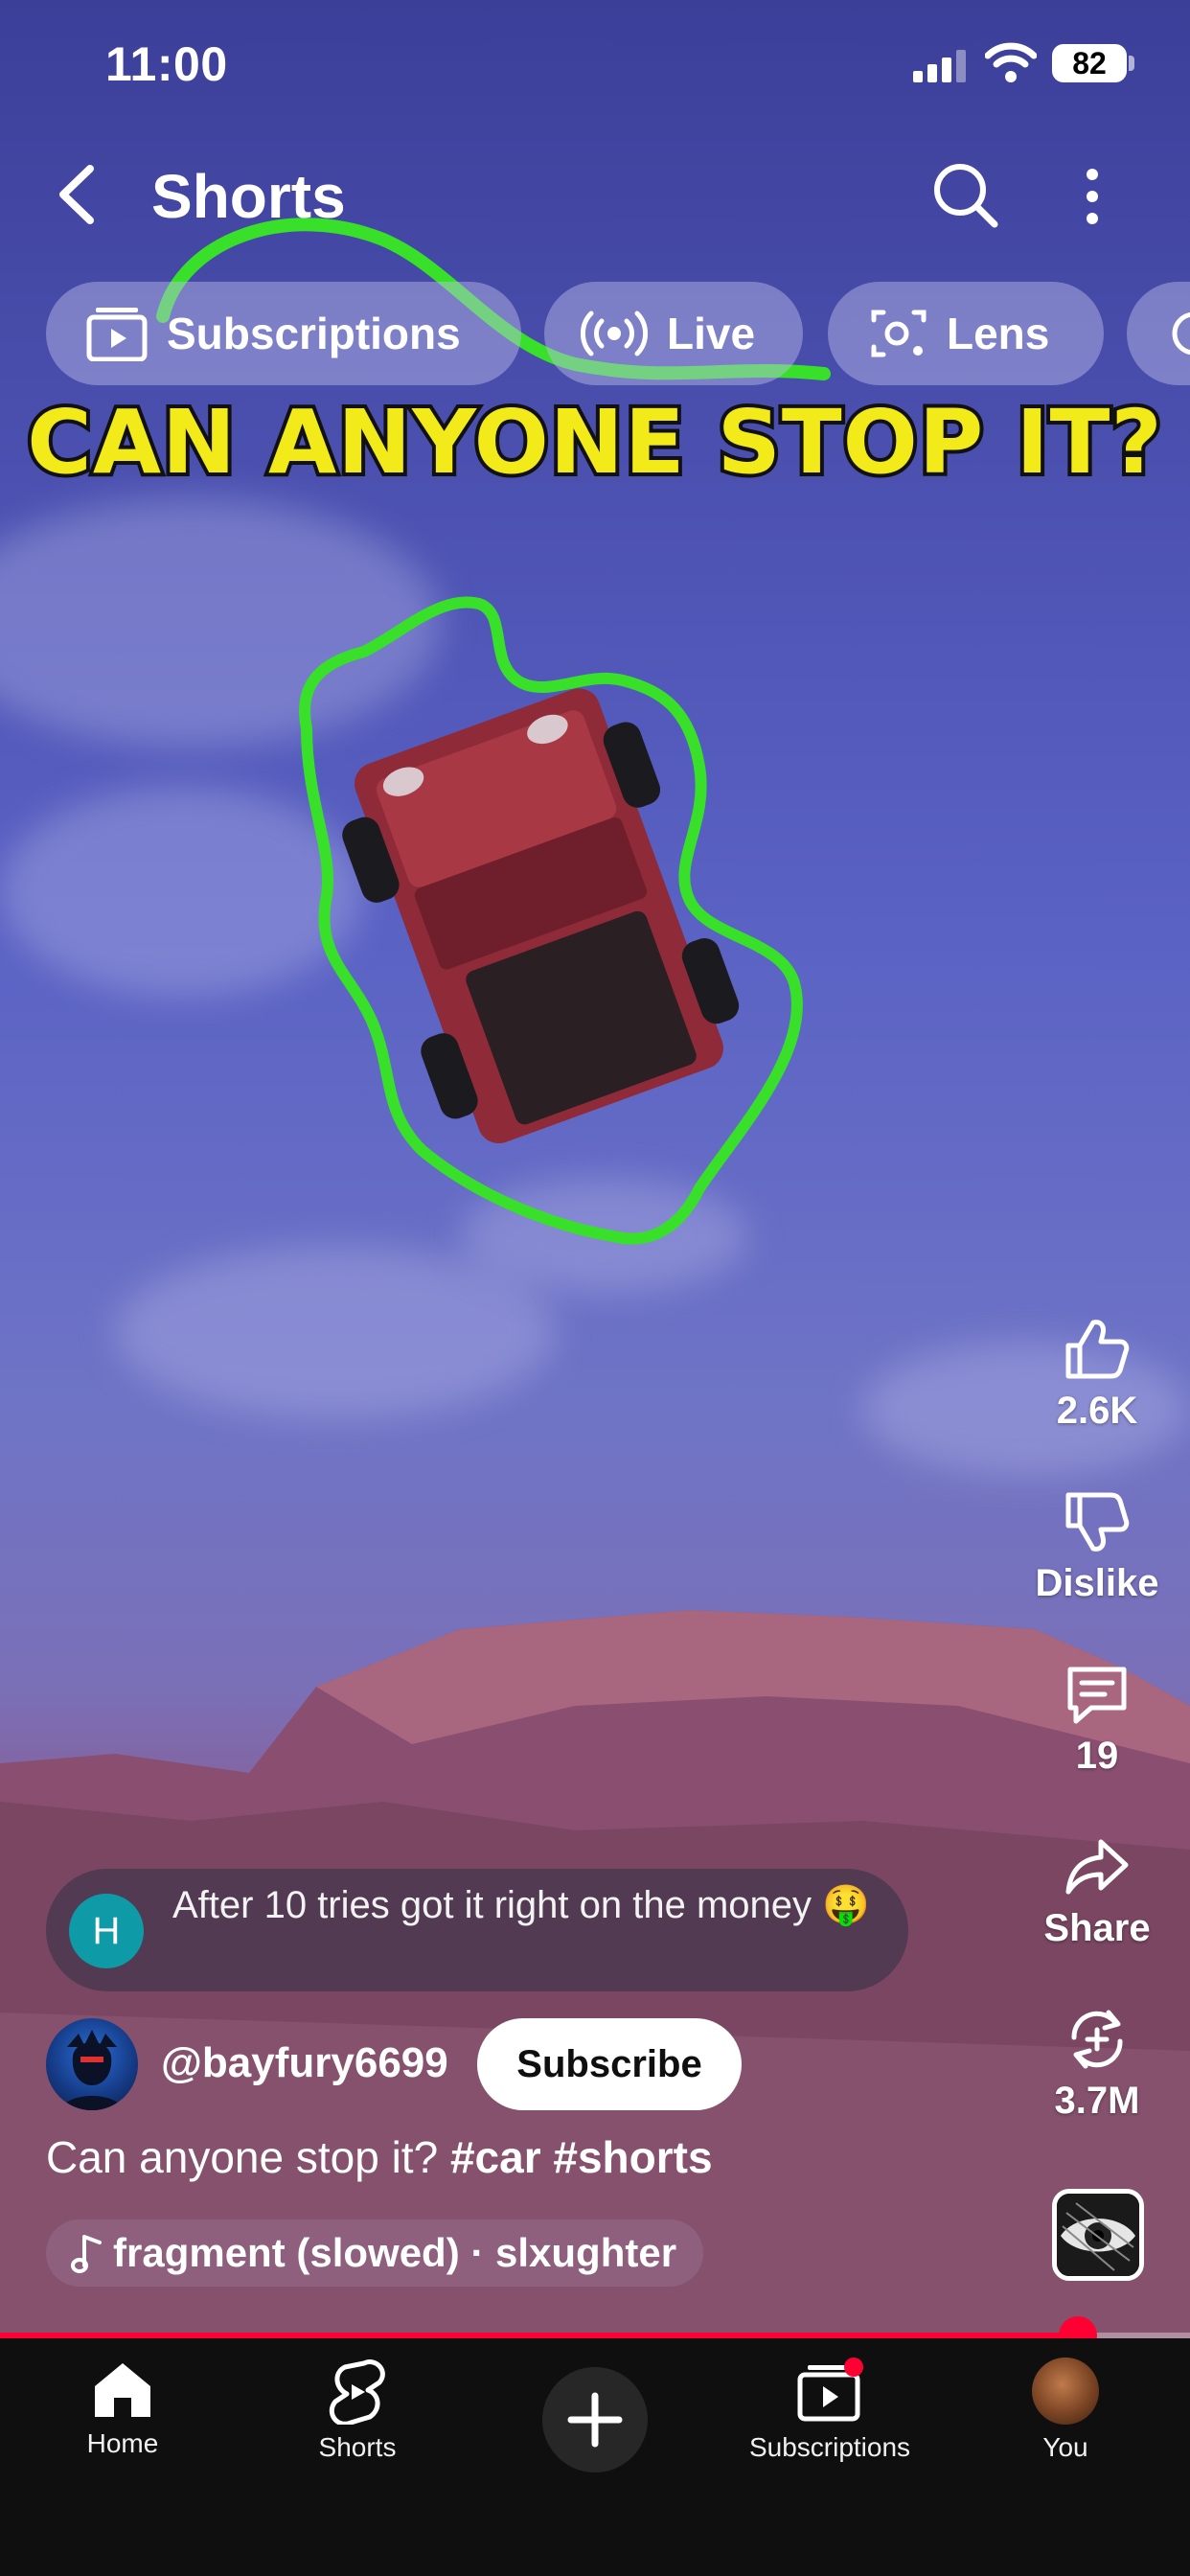  Describe the element at coordinates (357, 2392) in the screenshot. I see `shorts-icon` at that location.